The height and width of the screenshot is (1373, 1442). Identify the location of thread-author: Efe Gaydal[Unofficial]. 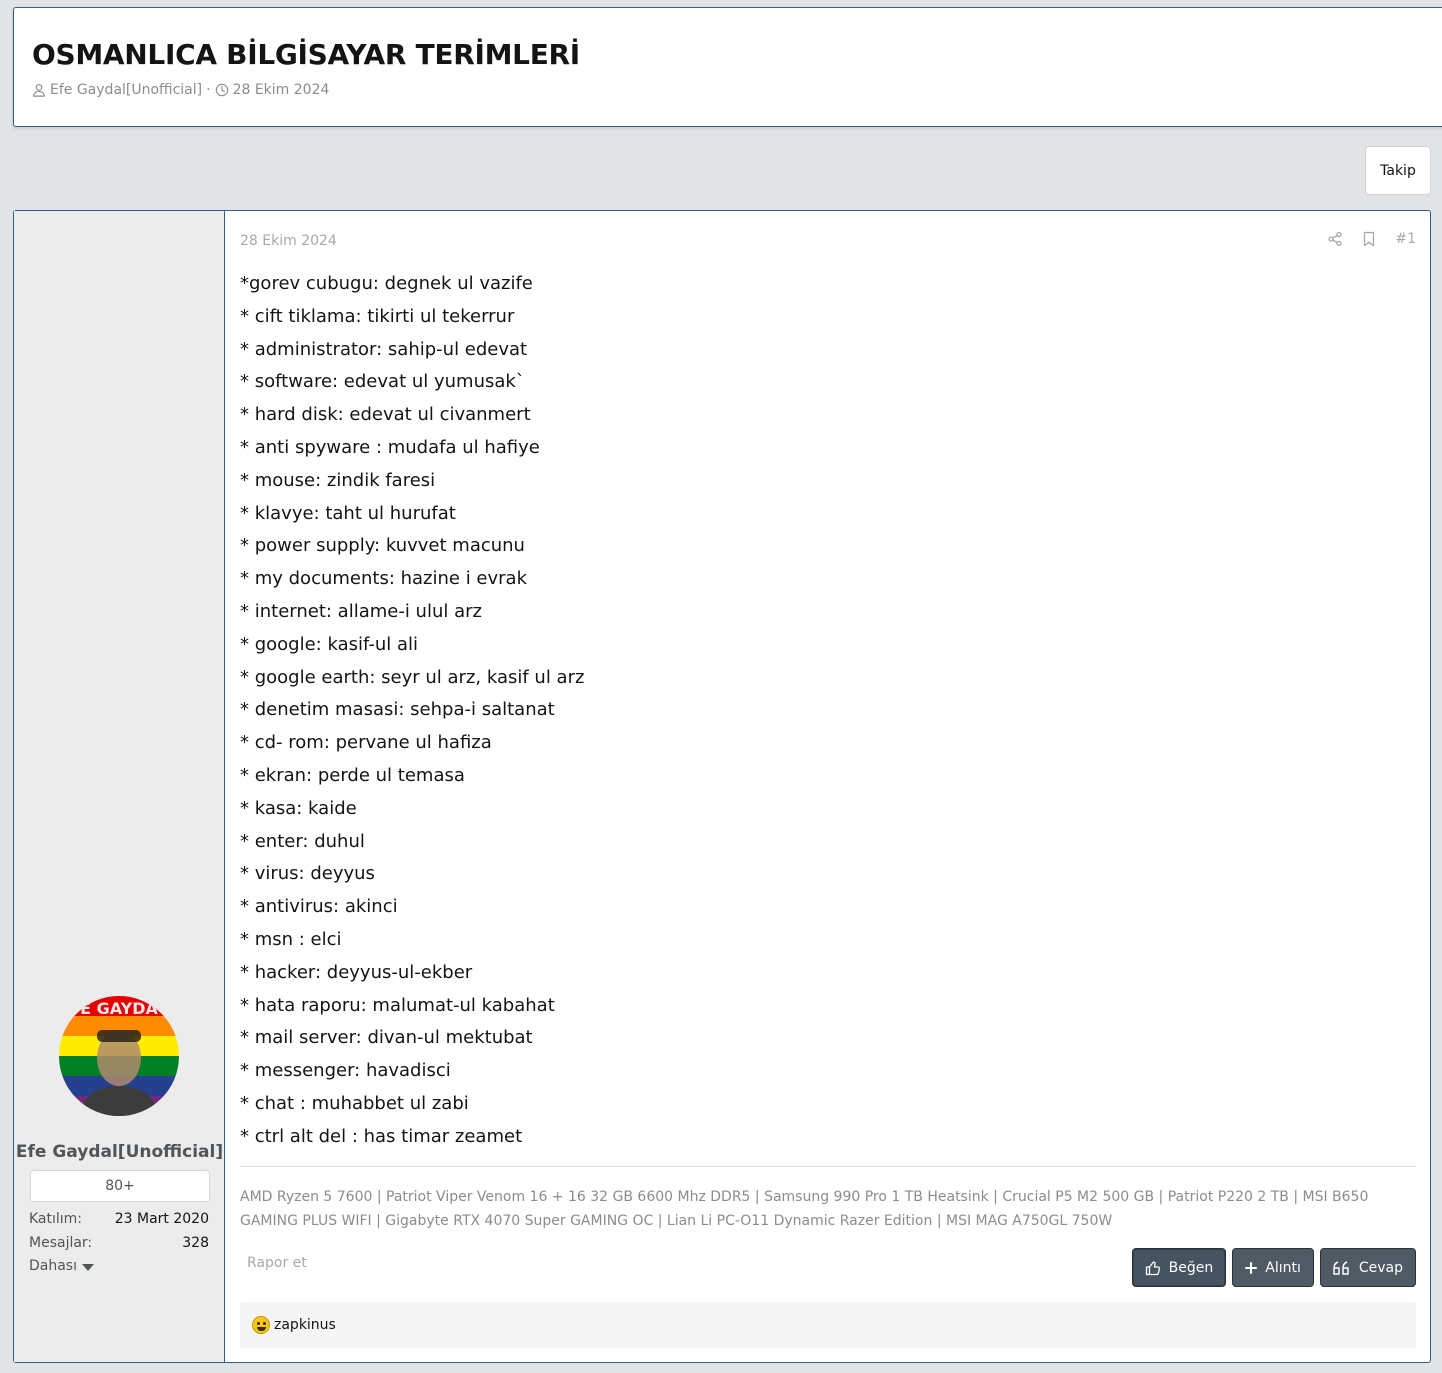
(126, 90).